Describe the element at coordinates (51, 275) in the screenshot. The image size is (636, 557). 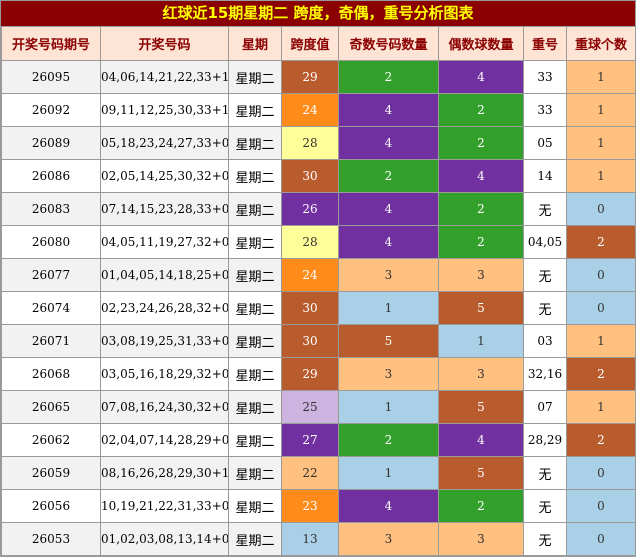
I see `issue-cell: 26077` at that location.